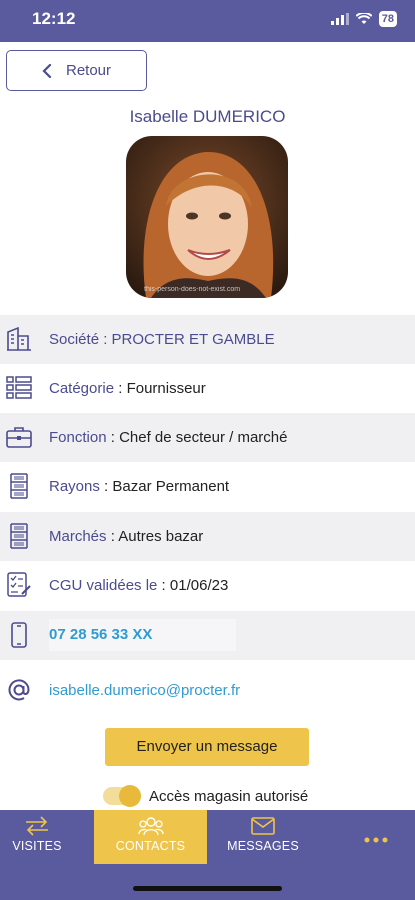 This screenshot has width=415, height=900. I want to click on tab-more, so click(376, 837).